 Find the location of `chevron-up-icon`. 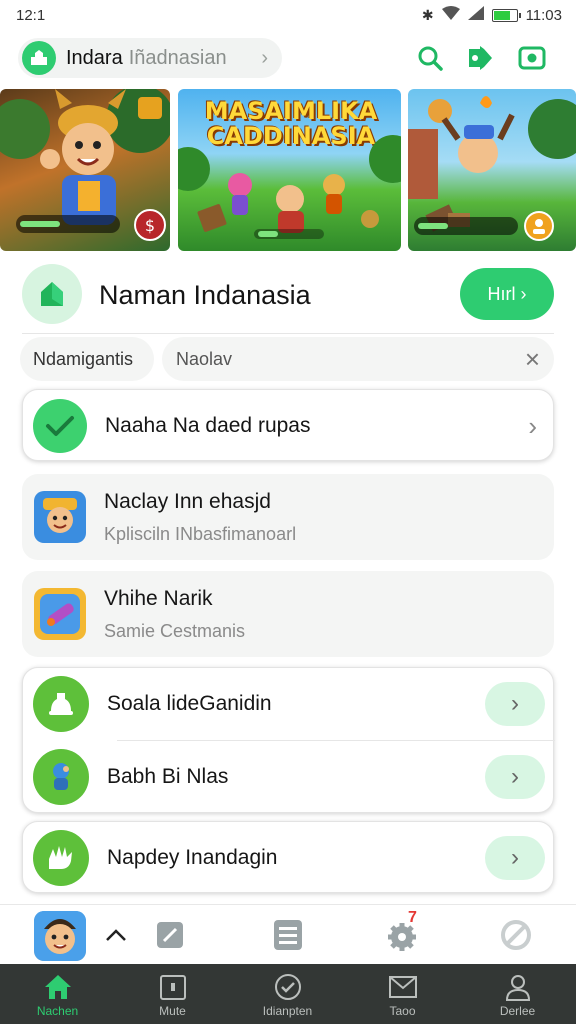

chevron-up-icon is located at coordinates (116, 935).